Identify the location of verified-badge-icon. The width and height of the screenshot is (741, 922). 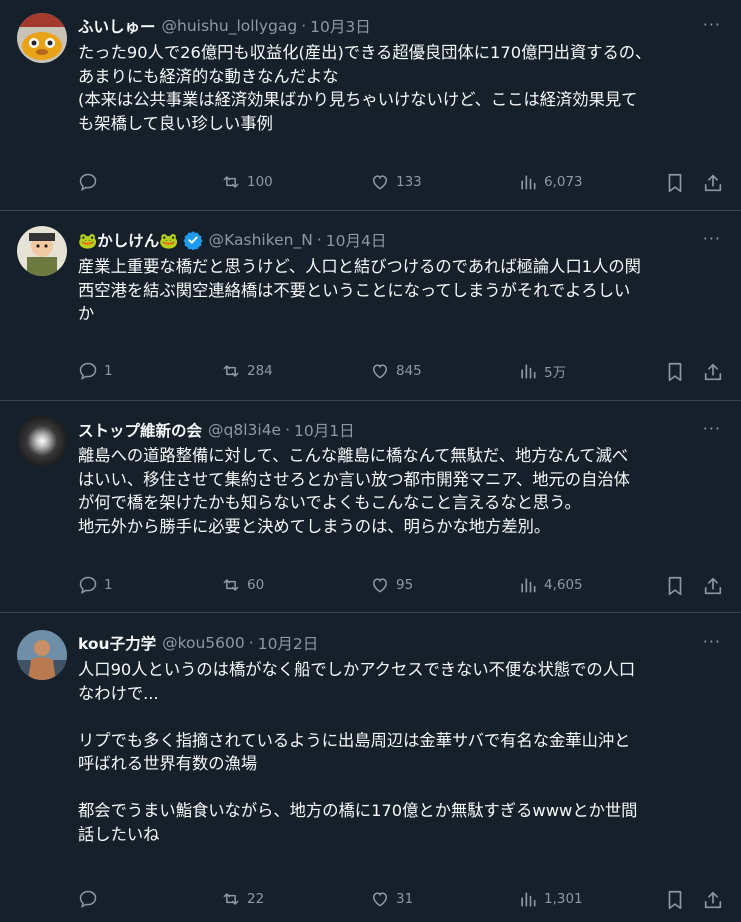
(192, 240).